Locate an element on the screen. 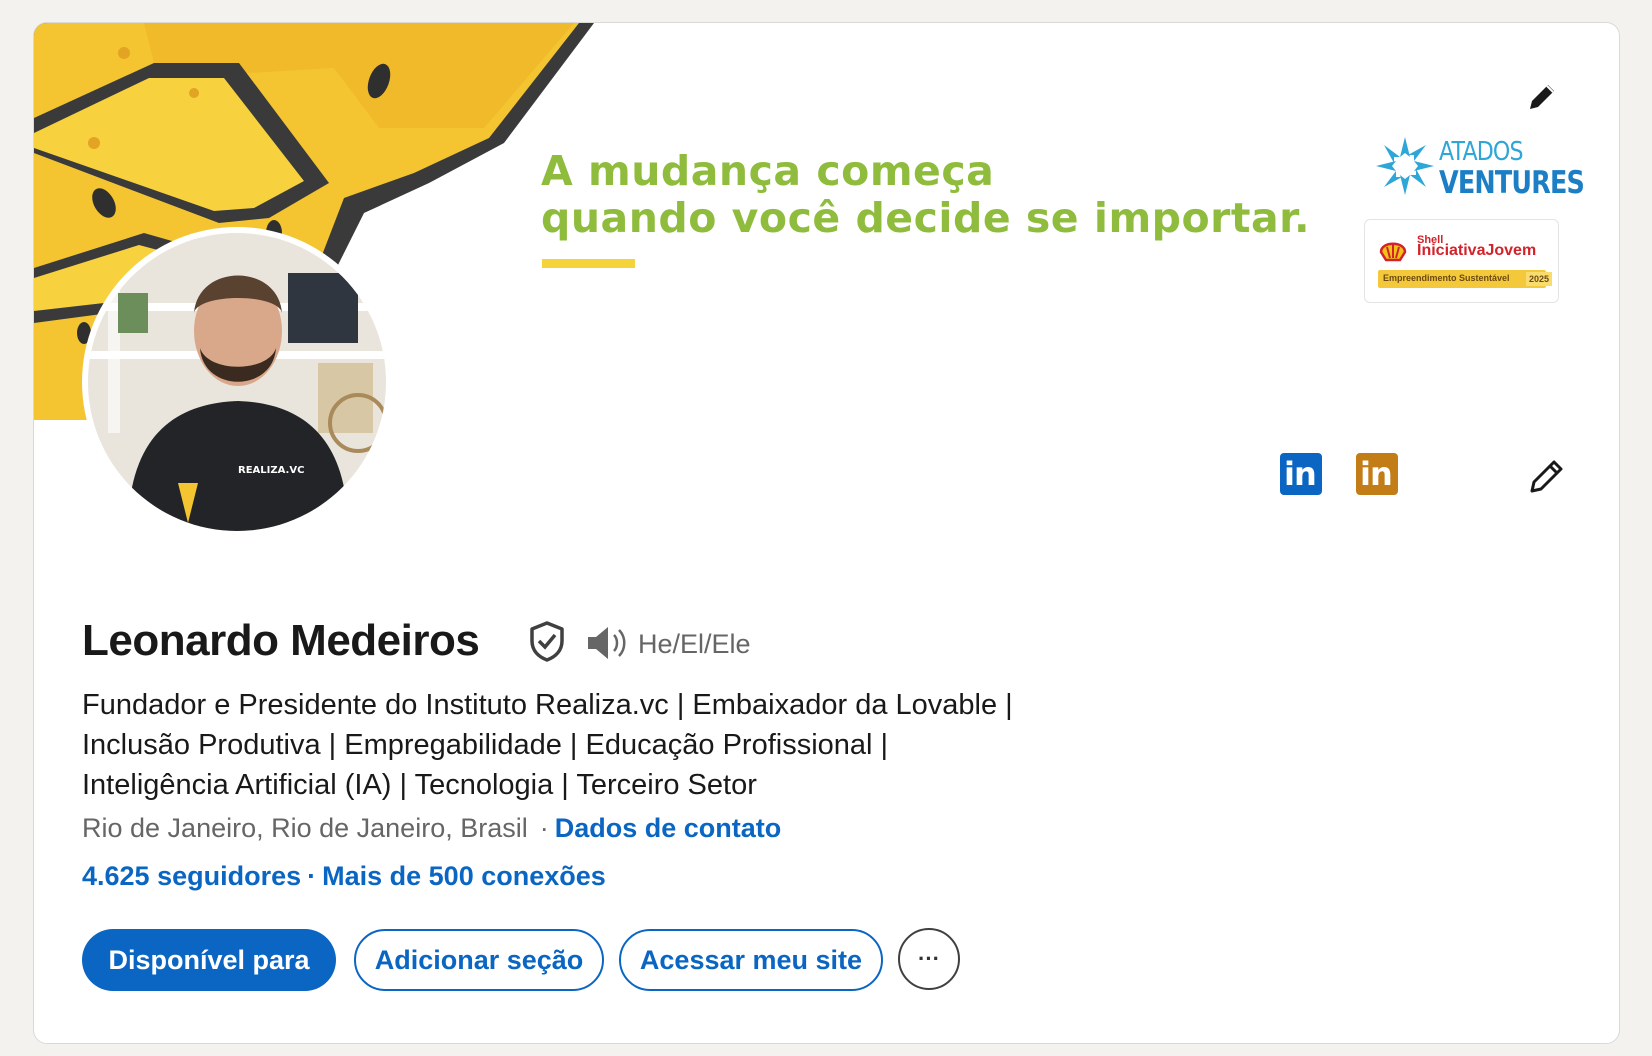 The height and width of the screenshot is (1056, 1652). linkedin-gold-icon: in is located at coordinates (1377, 474).